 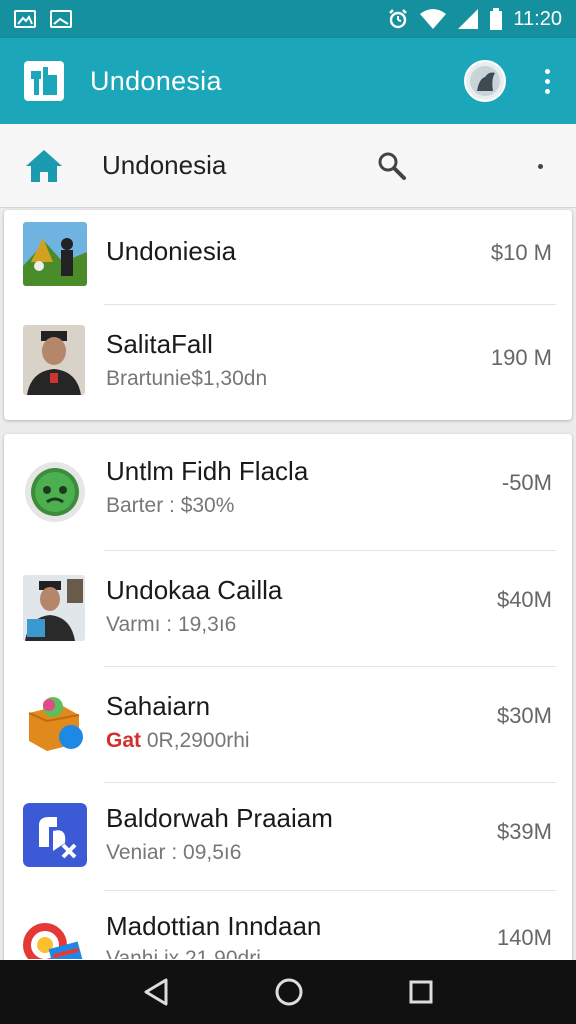 I want to click on list-item: Sahaiarn Gat 0R,2900rhi $30M, so click(x=288, y=724).